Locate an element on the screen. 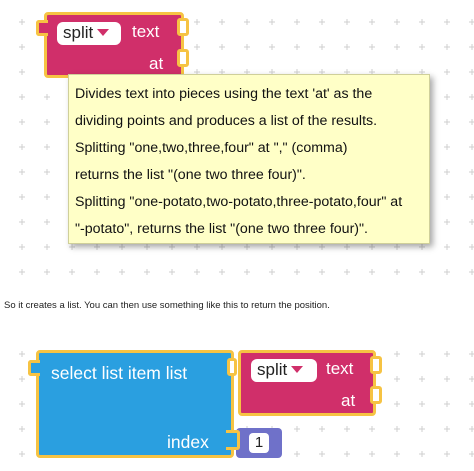  index-input-socket is located at coordinates (233, 440).